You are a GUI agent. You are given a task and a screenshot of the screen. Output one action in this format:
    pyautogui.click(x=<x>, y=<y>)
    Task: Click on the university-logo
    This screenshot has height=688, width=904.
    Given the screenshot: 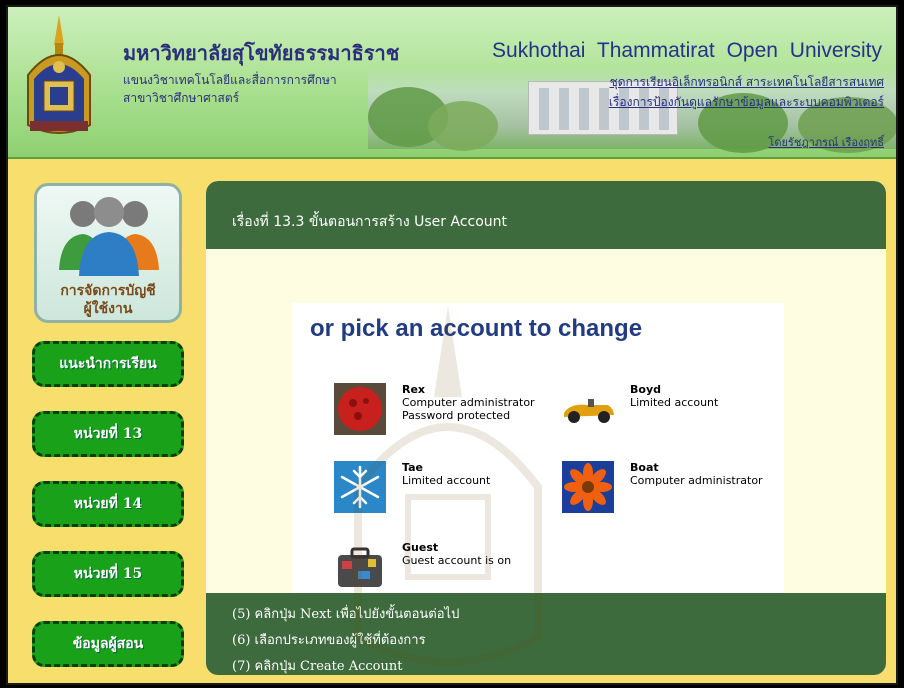 What is the action you would take?
    pyautogui.click(x=59, y=74)
    